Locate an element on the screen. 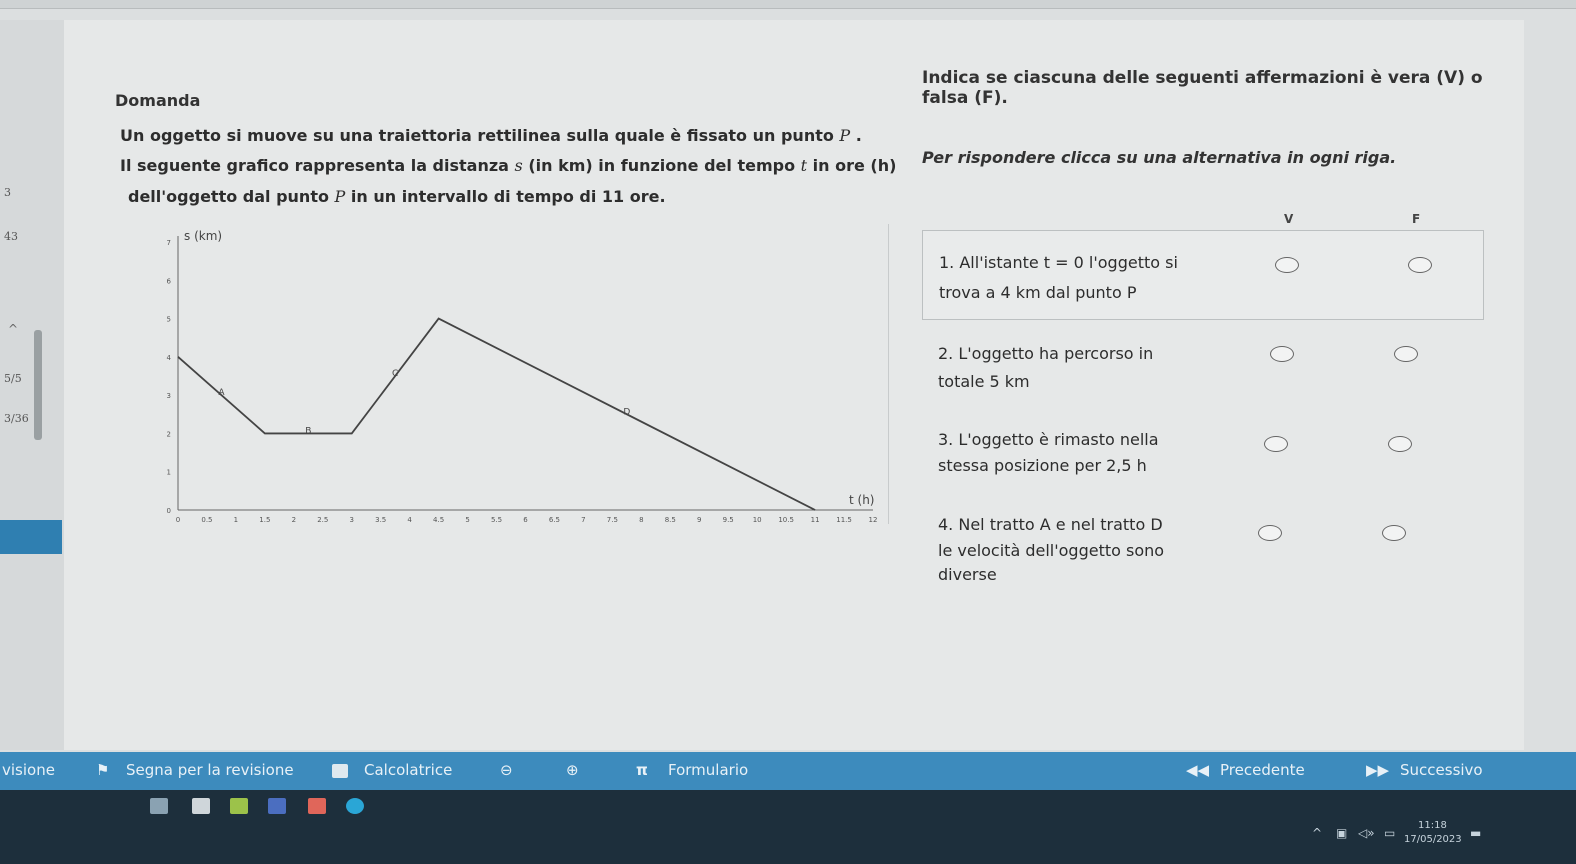 The image size is (1576, 864). zoom-in-icon: ⊕ is located at coordinates (572, 770).